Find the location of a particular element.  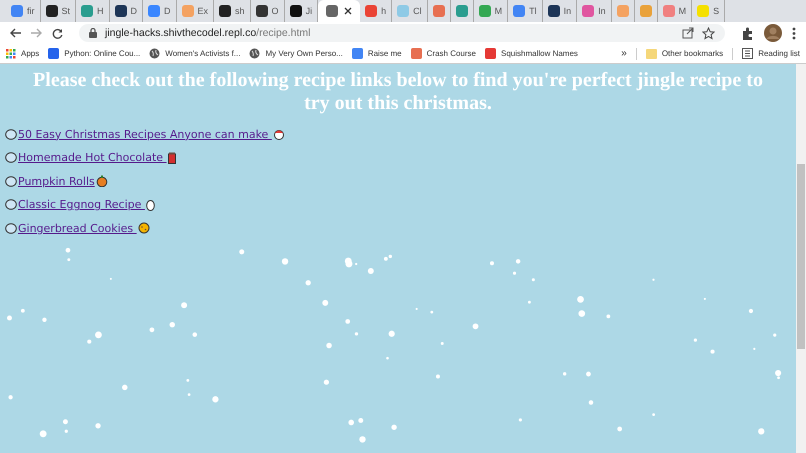

bookmark-item: Apps is located at coordinates (23, 53).